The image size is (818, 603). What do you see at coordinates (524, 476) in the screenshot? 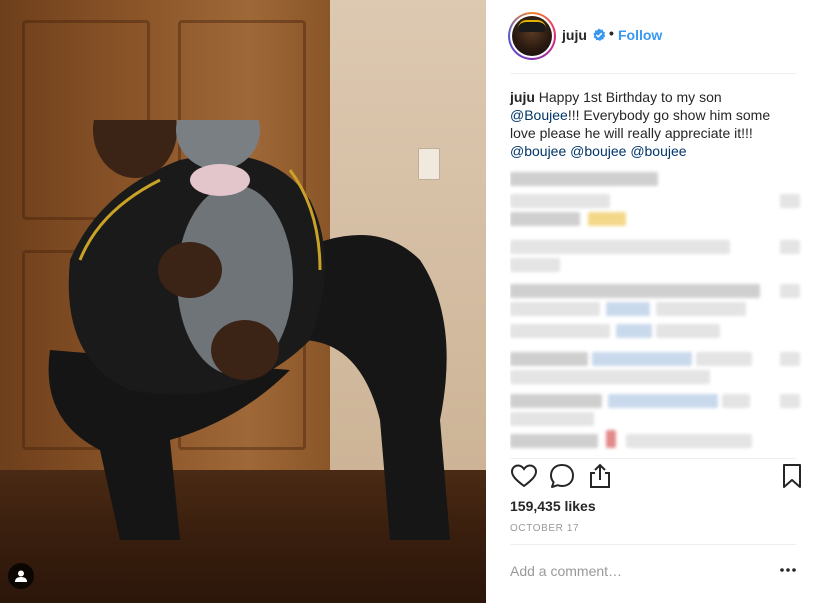
I see `heart-icon` at bounding box center [524, 476].